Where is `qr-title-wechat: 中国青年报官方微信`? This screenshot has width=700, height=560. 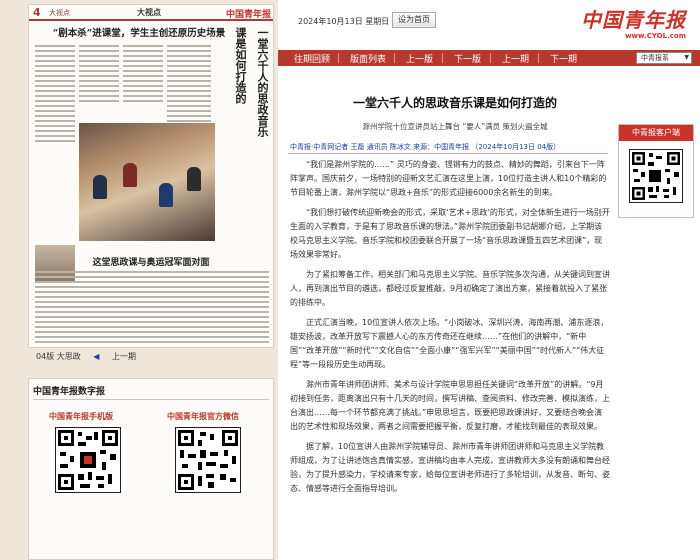 qr-title-wechat: 中国青年报官方微信 is located at coordinates (203, 416).